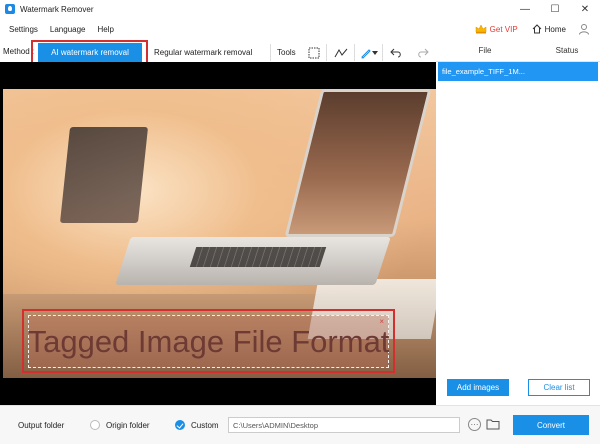  I want to click on output-folder-label: Output folder, so click(41, 425).